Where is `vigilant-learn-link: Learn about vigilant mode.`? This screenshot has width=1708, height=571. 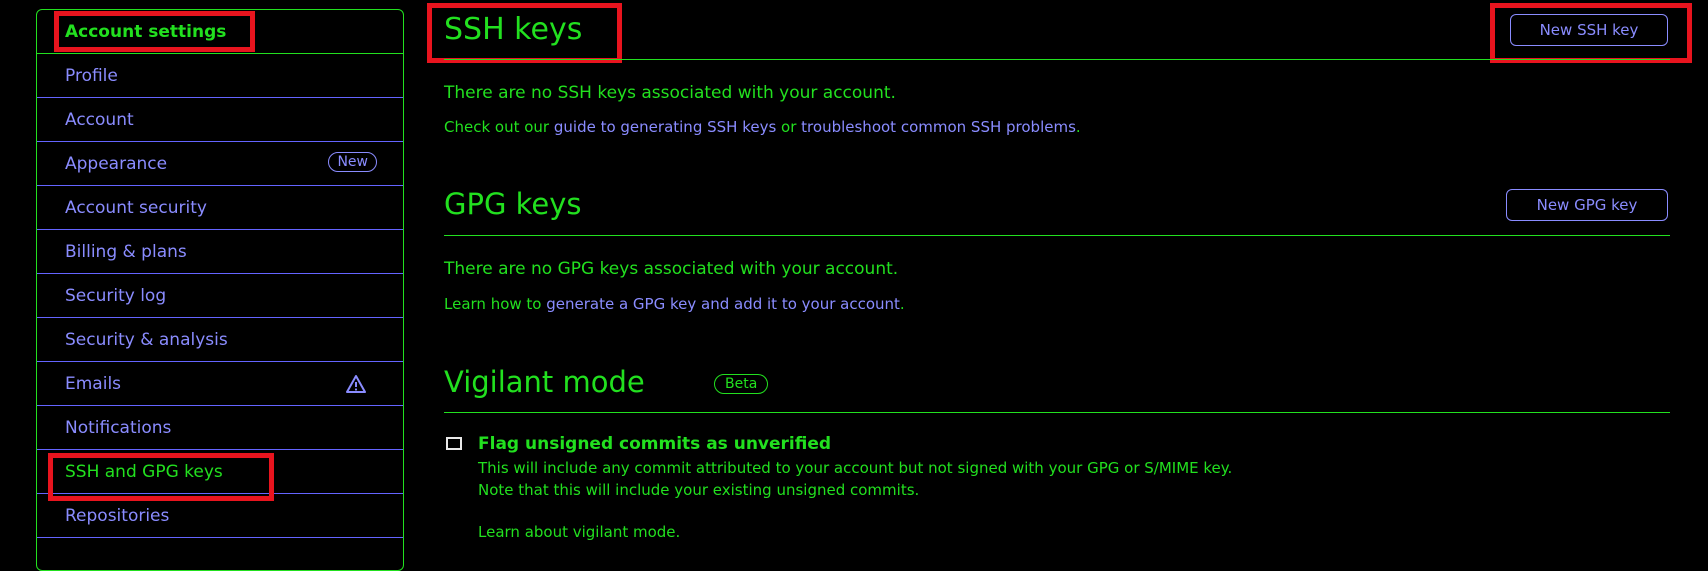 vigilant-learn-link: Learn about vigilant mode. is located at coordinates (579, 532).